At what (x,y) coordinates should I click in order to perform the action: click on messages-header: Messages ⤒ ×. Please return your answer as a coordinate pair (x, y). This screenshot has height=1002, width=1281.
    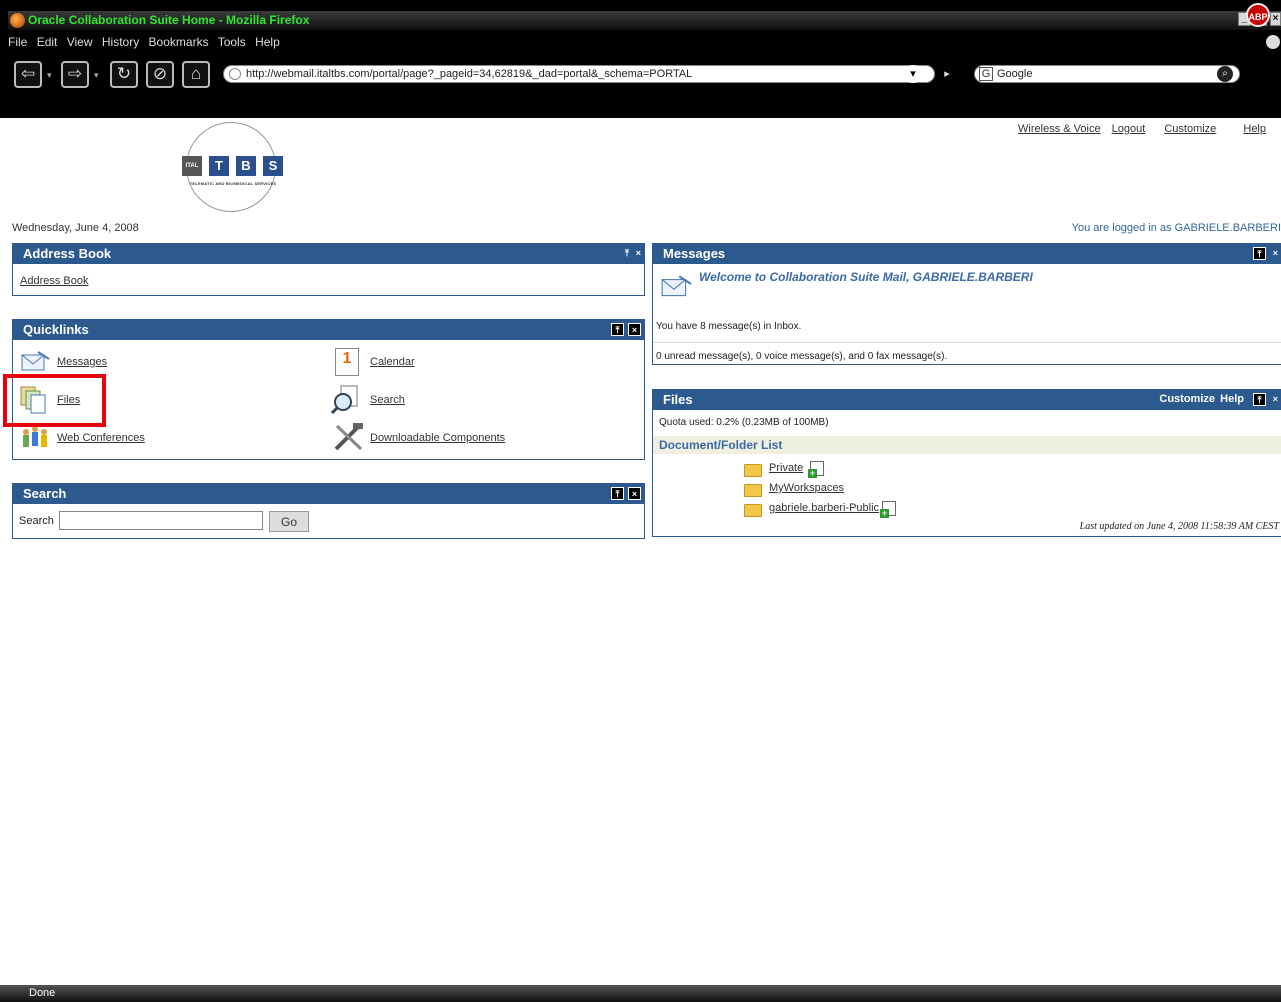
    Looking at the image, I should click on (967, 254).